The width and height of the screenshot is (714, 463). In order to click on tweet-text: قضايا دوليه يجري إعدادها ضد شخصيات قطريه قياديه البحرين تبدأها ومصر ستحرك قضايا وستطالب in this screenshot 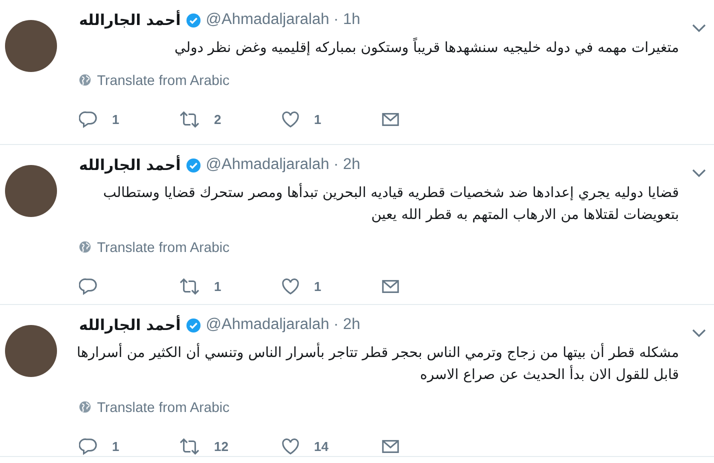, I will do `click(390, 192)`.